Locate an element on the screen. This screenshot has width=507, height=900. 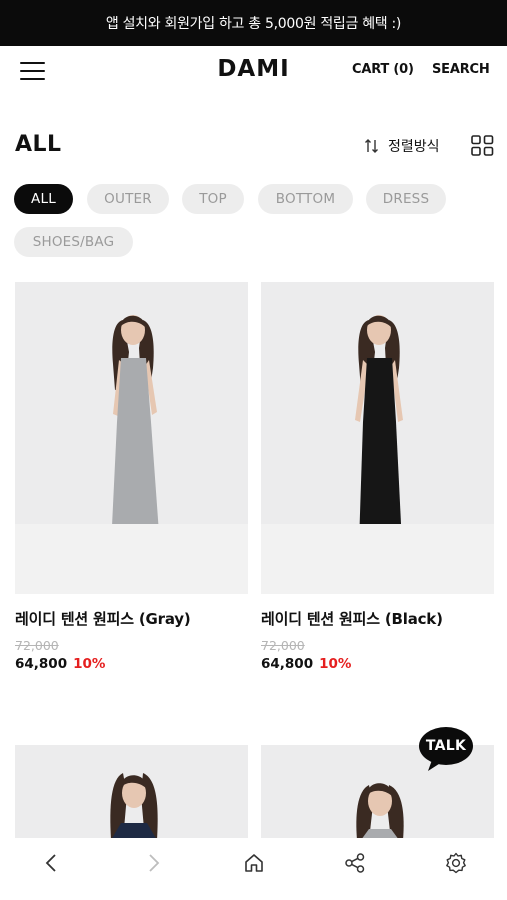
header: DAMI CART (0) SEARCH is located at coordinates (253, 71).